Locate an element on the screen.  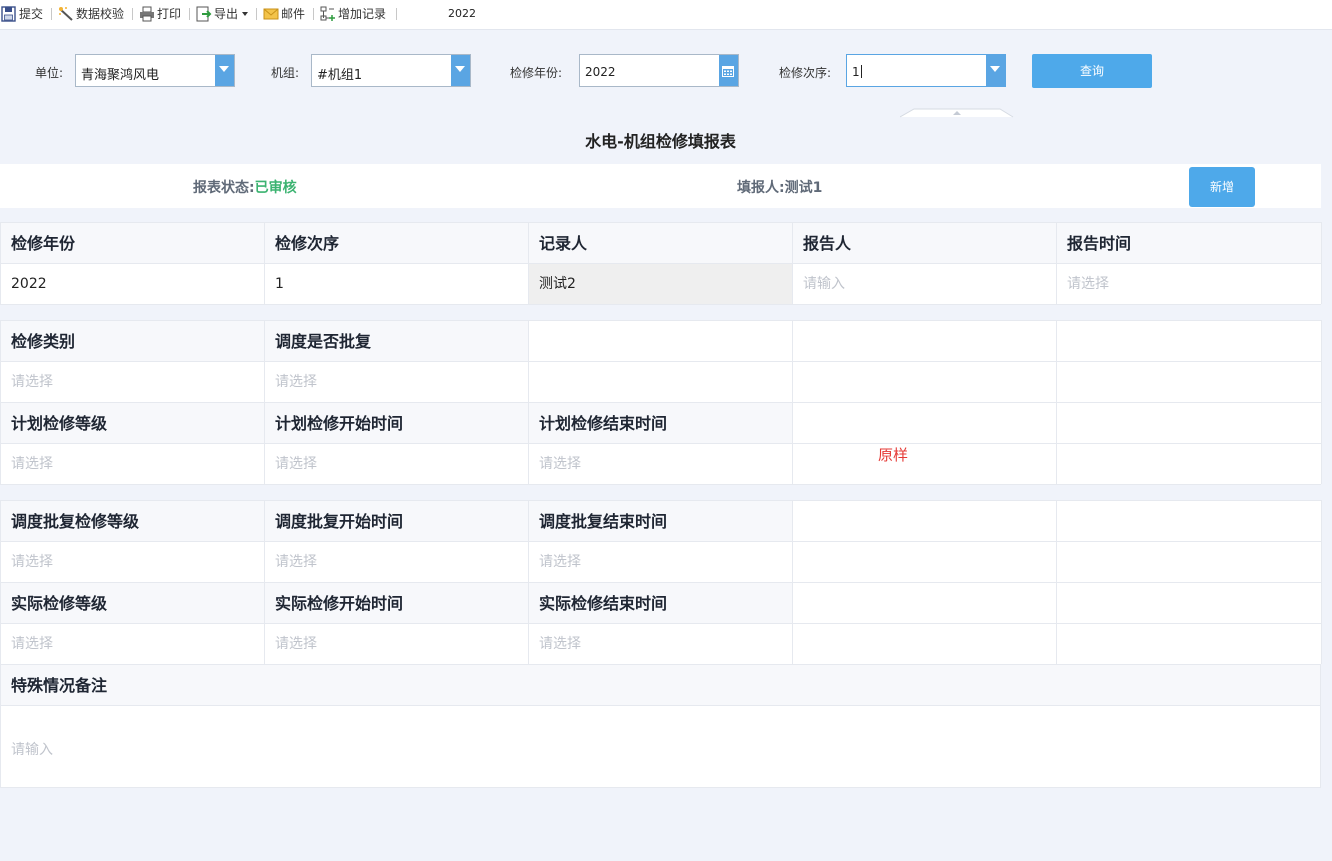
calendar-button is located at coordinates (728, 70).